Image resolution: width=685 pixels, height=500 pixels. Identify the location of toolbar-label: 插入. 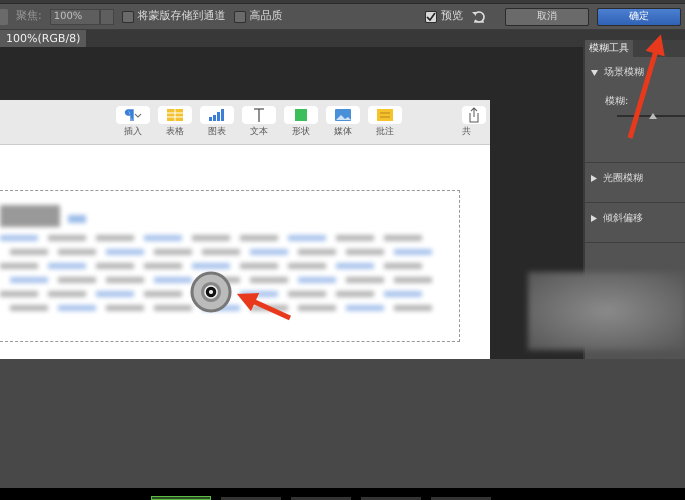
(133, 132).